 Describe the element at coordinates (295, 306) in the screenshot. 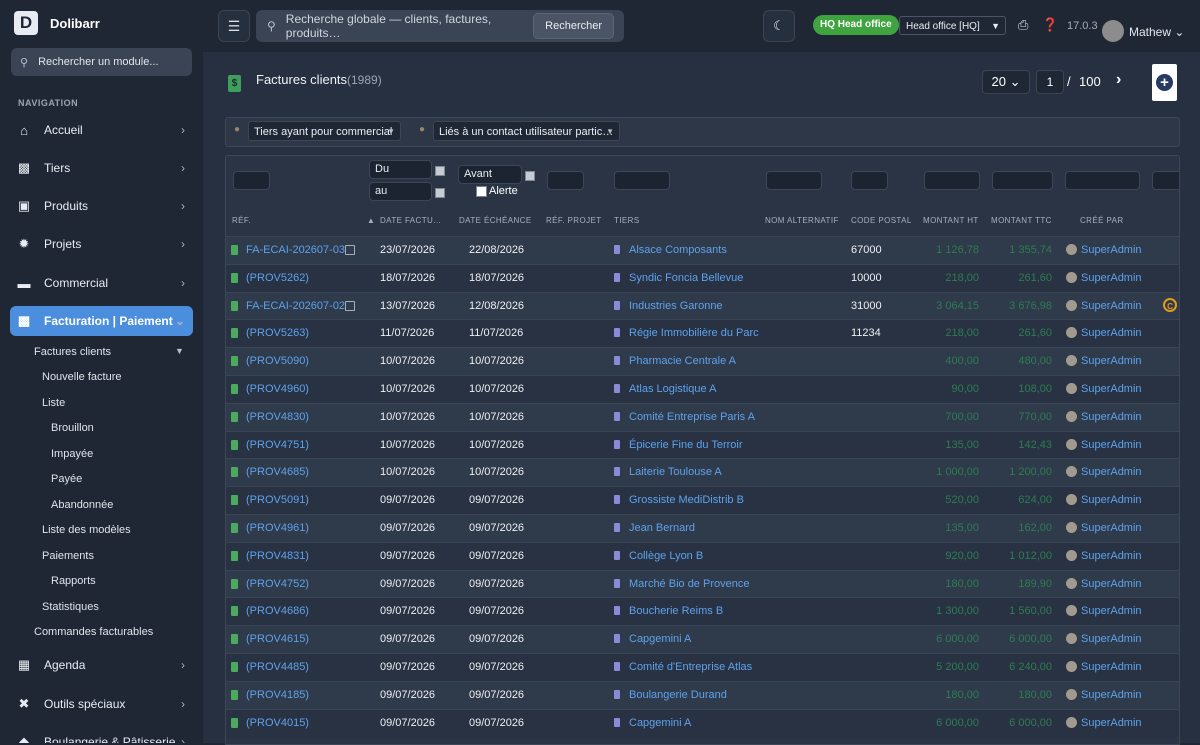

I see `invoice-ref-link: FA-ECAI-202607-02` at that location.